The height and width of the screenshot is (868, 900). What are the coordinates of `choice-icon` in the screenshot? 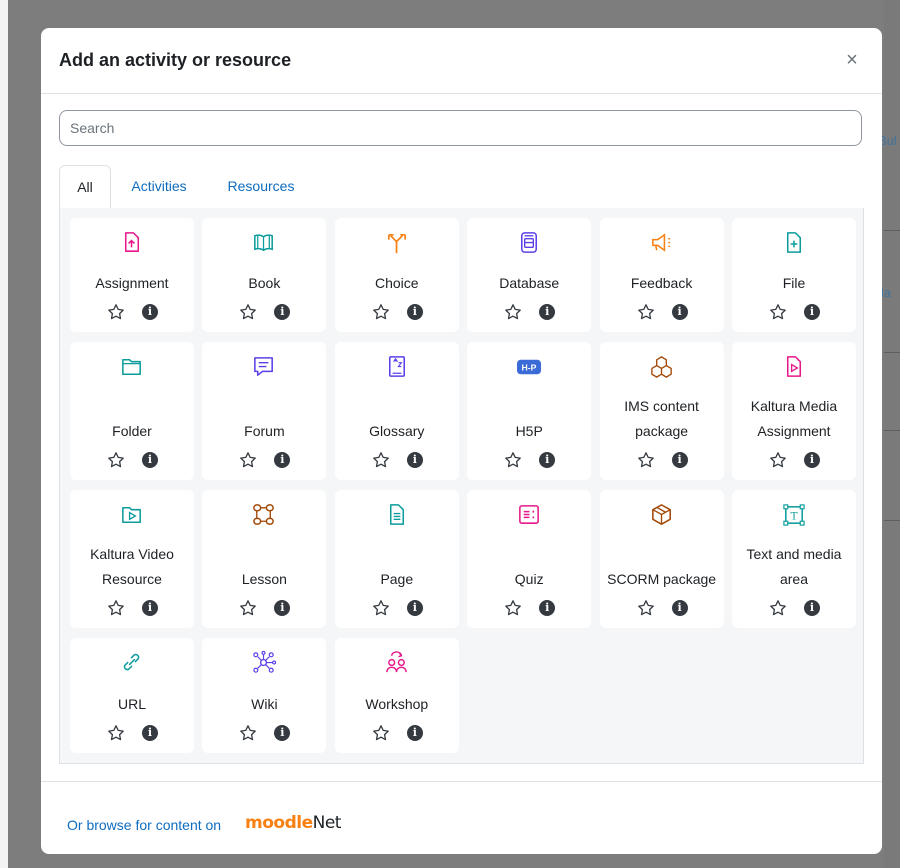 It's located at (397, 243).